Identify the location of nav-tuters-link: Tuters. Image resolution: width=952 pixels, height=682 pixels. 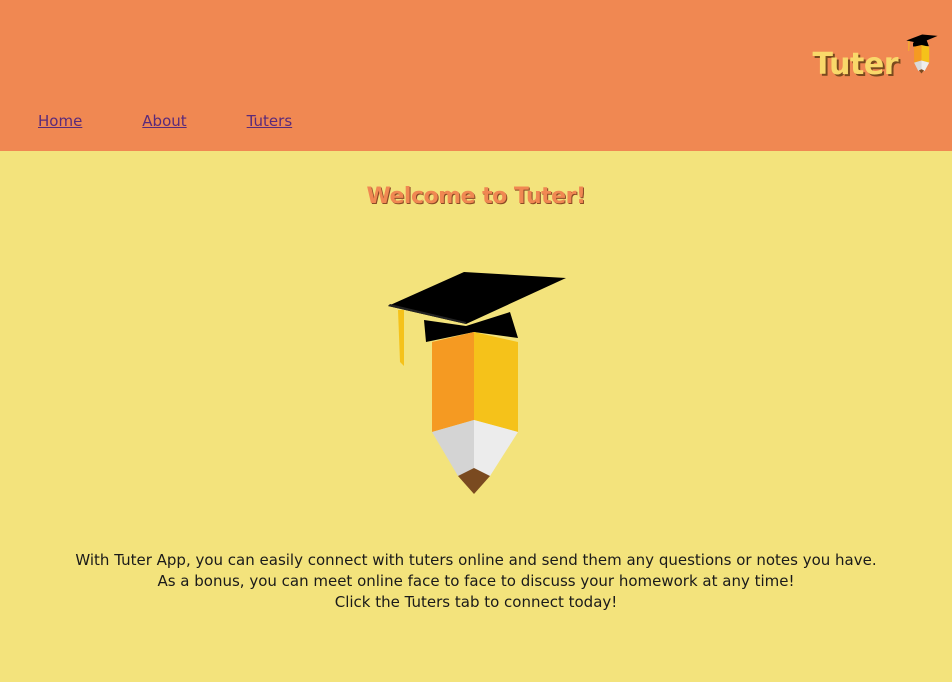
(269, 121).